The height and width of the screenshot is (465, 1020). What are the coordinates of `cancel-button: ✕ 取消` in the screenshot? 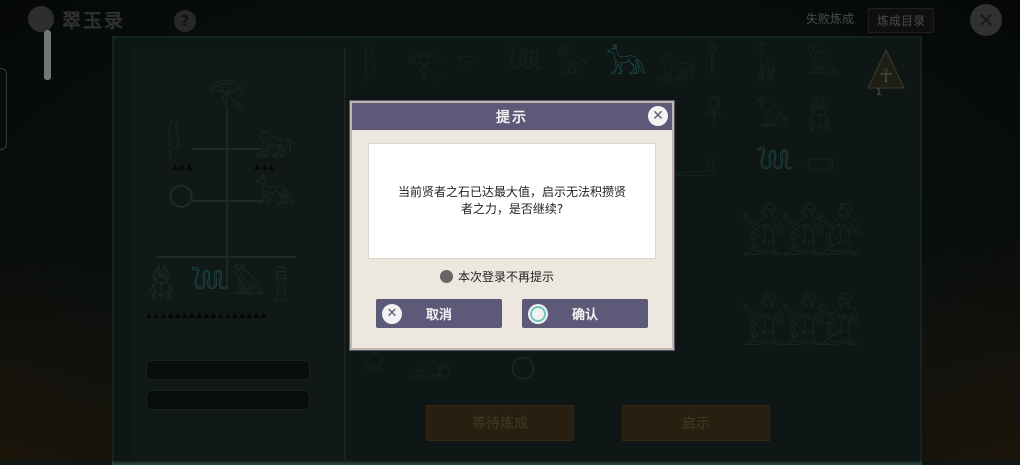 It's located at (439, 313).